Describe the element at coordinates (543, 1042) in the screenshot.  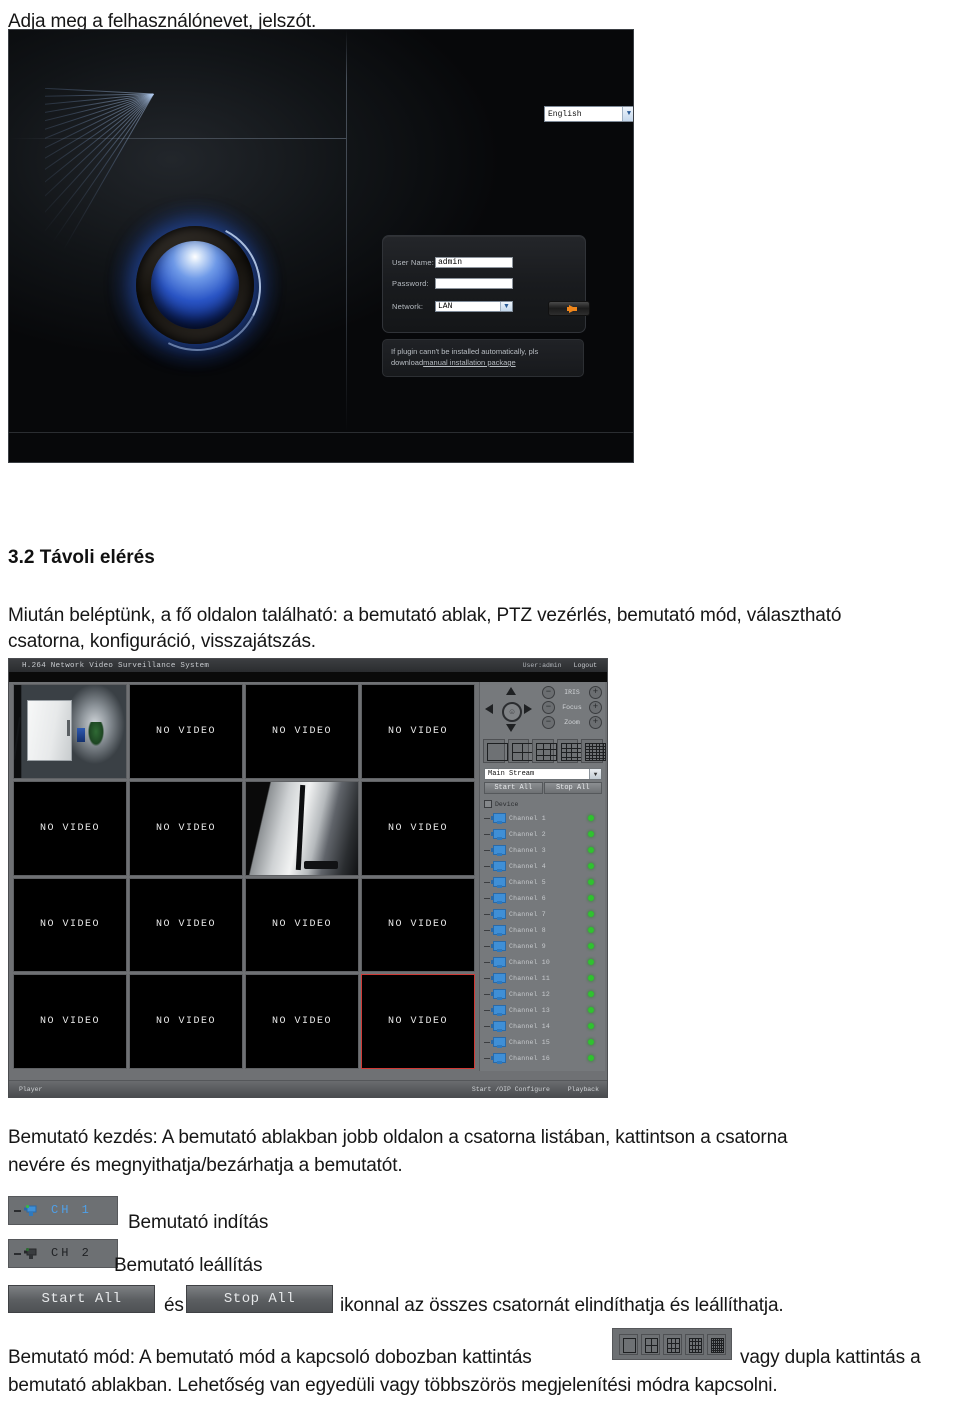
I see `channel-item: Channel 15` at that location.